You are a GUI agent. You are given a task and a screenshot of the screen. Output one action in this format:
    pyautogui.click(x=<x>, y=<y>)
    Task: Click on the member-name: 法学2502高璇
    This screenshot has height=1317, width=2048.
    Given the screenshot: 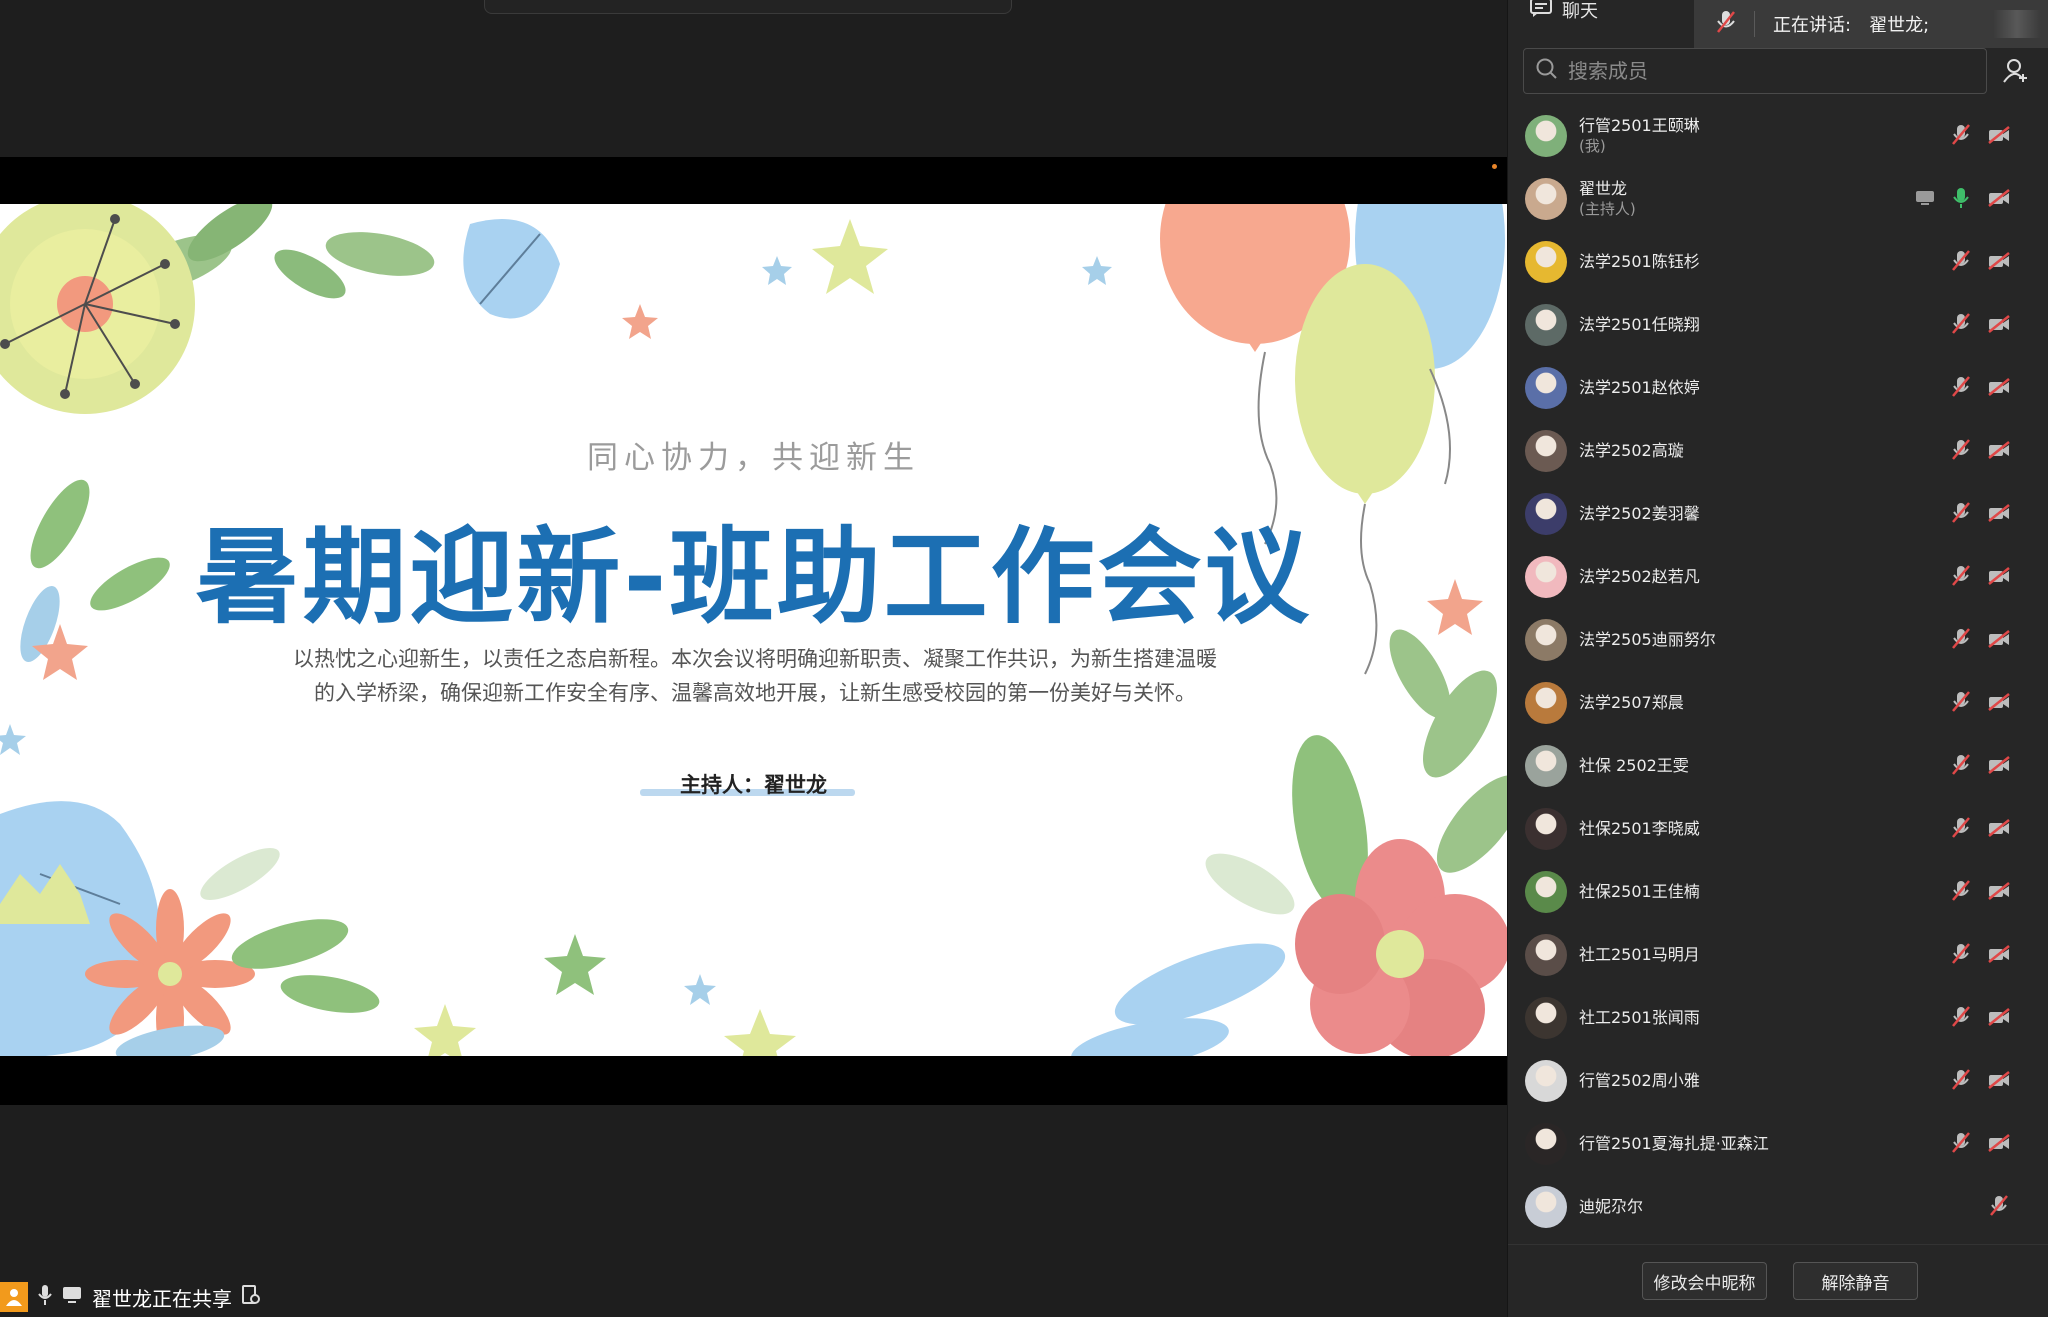 What is the action you would take?
    pyautogui.click(x=1631, y=450)
    